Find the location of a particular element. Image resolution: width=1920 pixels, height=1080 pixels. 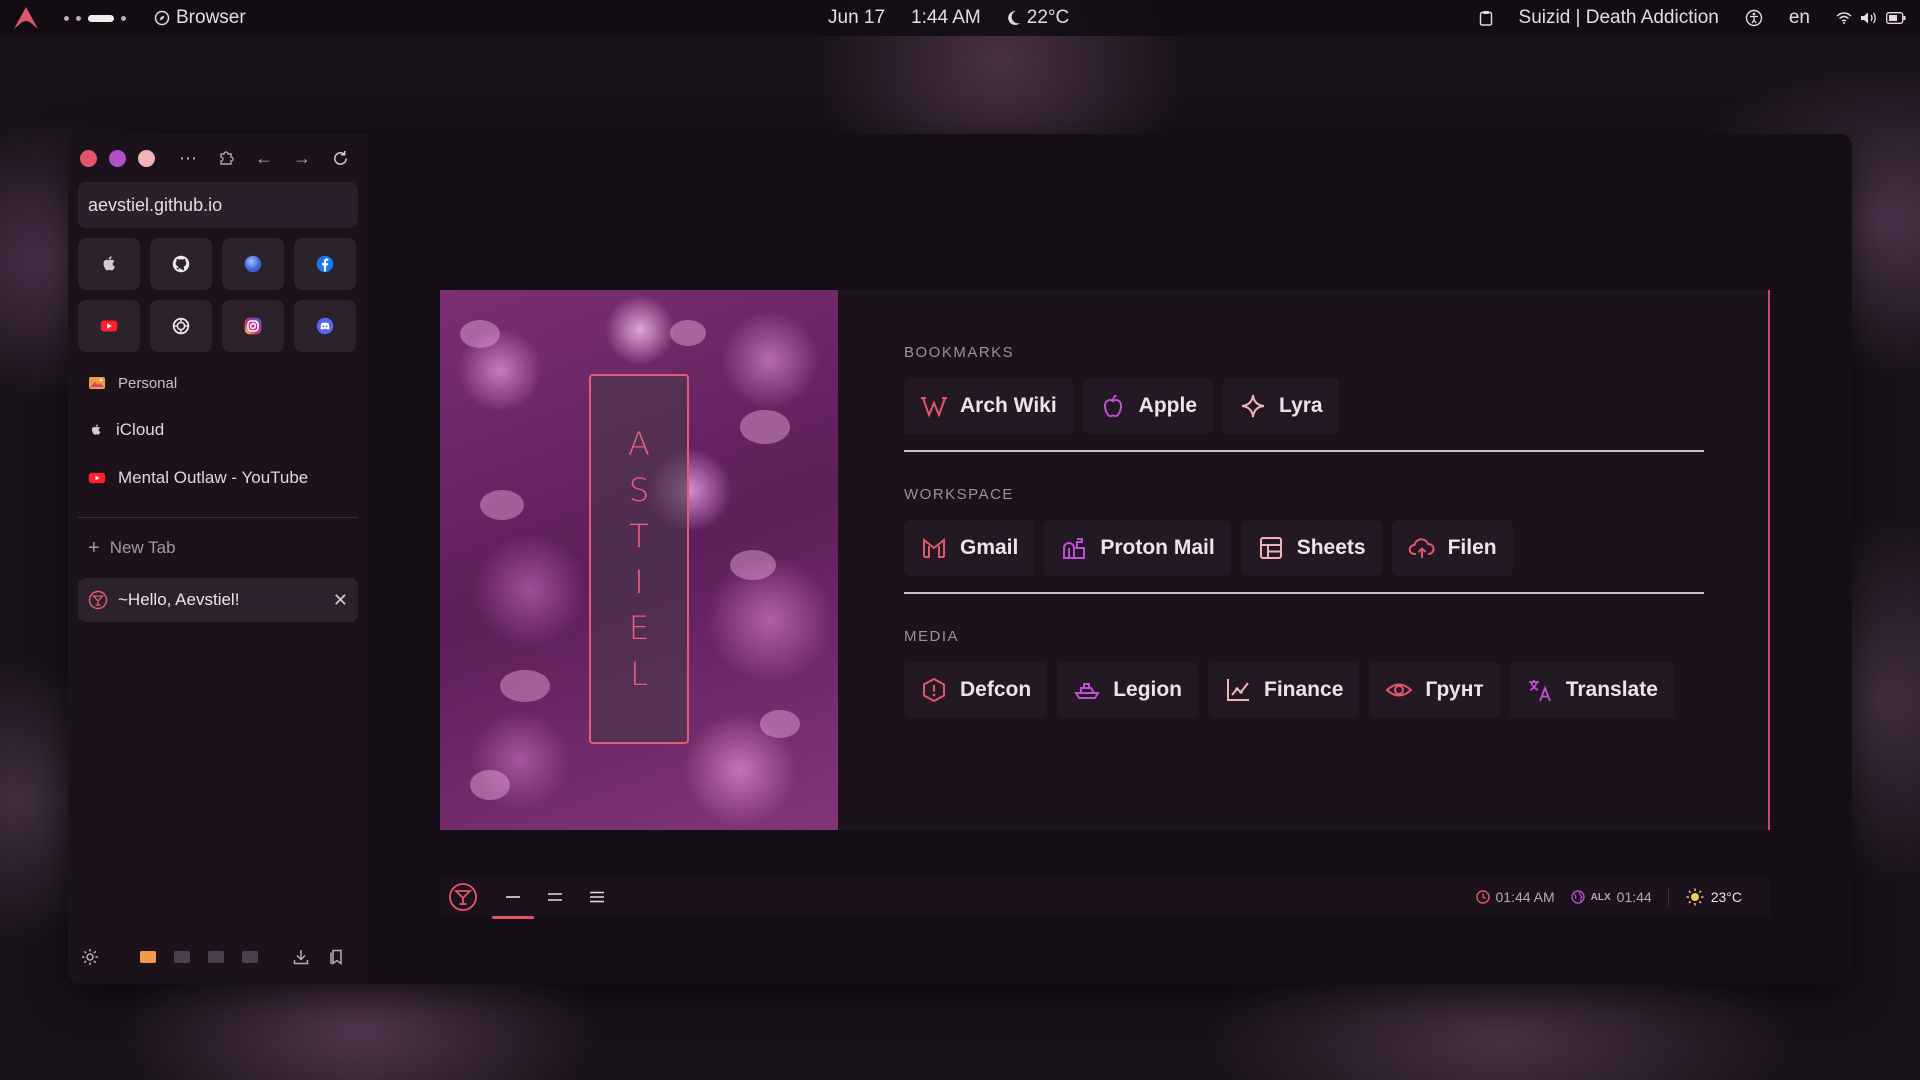

folder-personal: Personal is located at coordinates (218, 383).